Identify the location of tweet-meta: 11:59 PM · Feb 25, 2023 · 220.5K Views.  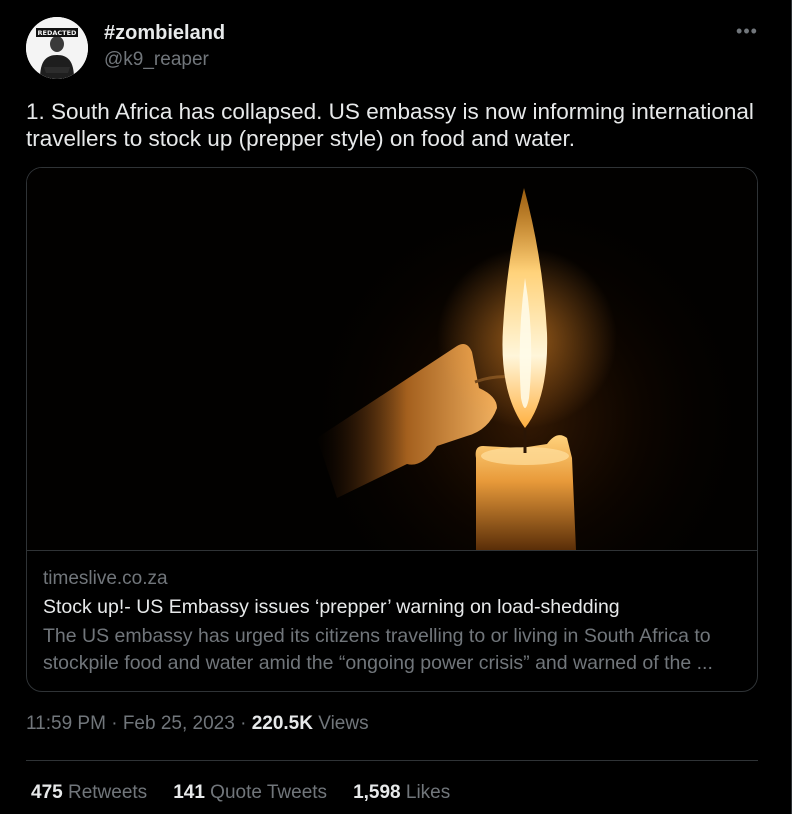
(197, 724).